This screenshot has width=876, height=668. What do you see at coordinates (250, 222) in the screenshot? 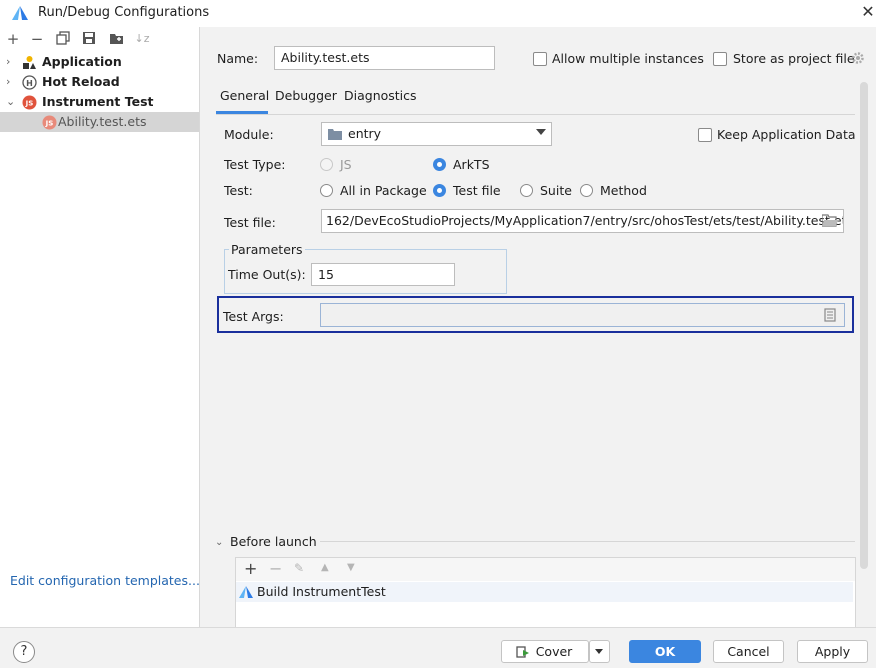
I see `test-file-label: Test file:` at bounding box center [250, 222].